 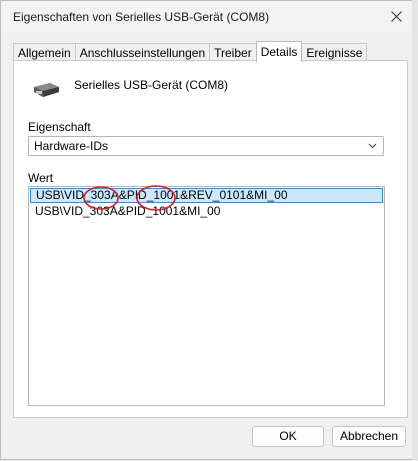 I want to click on value-label: Wert, so click(x=41, y=178).